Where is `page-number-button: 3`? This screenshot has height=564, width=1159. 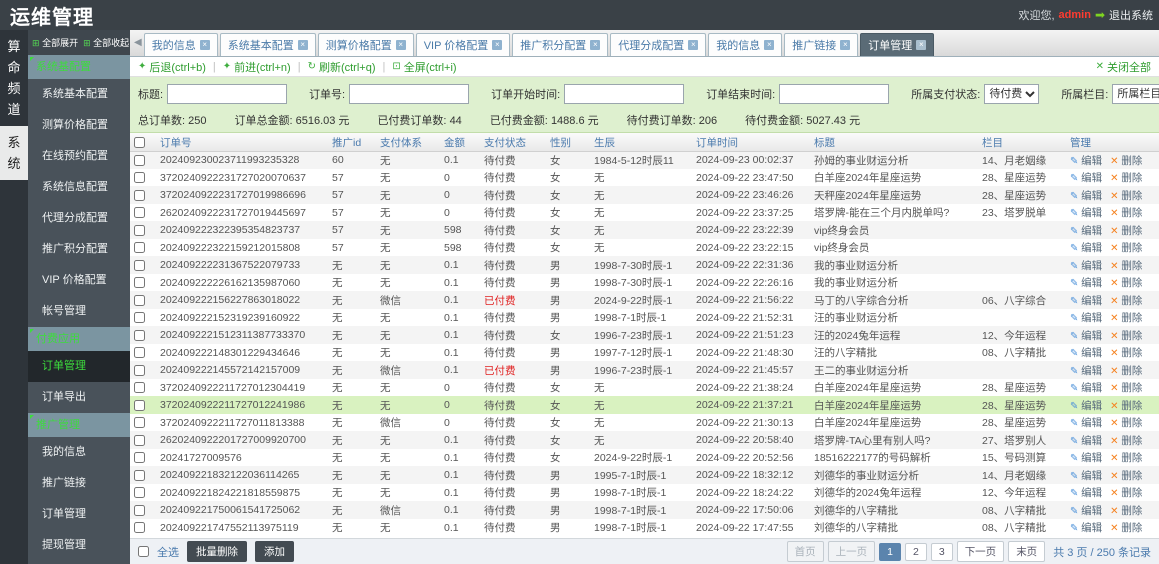
page-number-button: 3 is located at coordinates (941, 551).